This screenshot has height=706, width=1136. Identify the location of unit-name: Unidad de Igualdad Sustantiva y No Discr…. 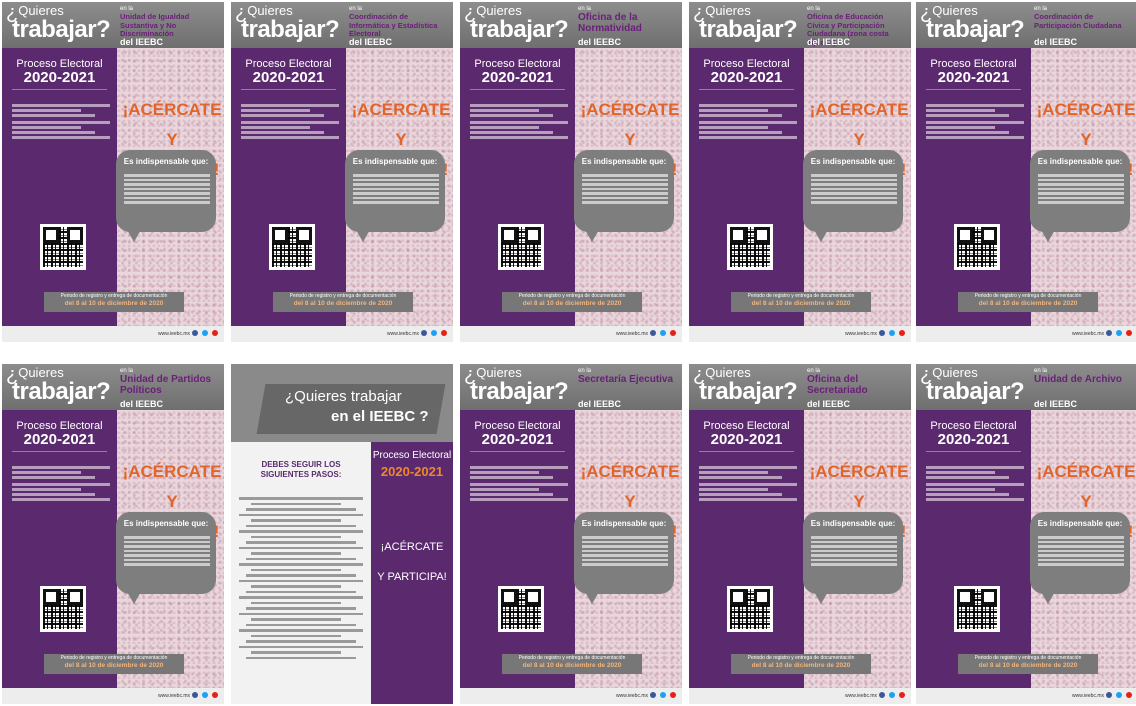
(155, 25).